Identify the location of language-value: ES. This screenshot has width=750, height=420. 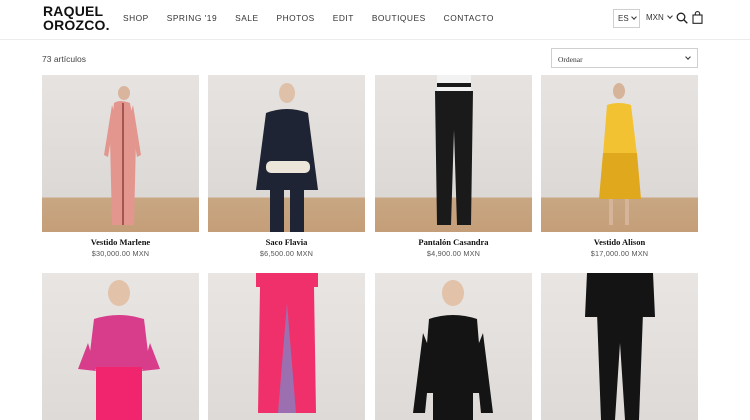
(623, 18).